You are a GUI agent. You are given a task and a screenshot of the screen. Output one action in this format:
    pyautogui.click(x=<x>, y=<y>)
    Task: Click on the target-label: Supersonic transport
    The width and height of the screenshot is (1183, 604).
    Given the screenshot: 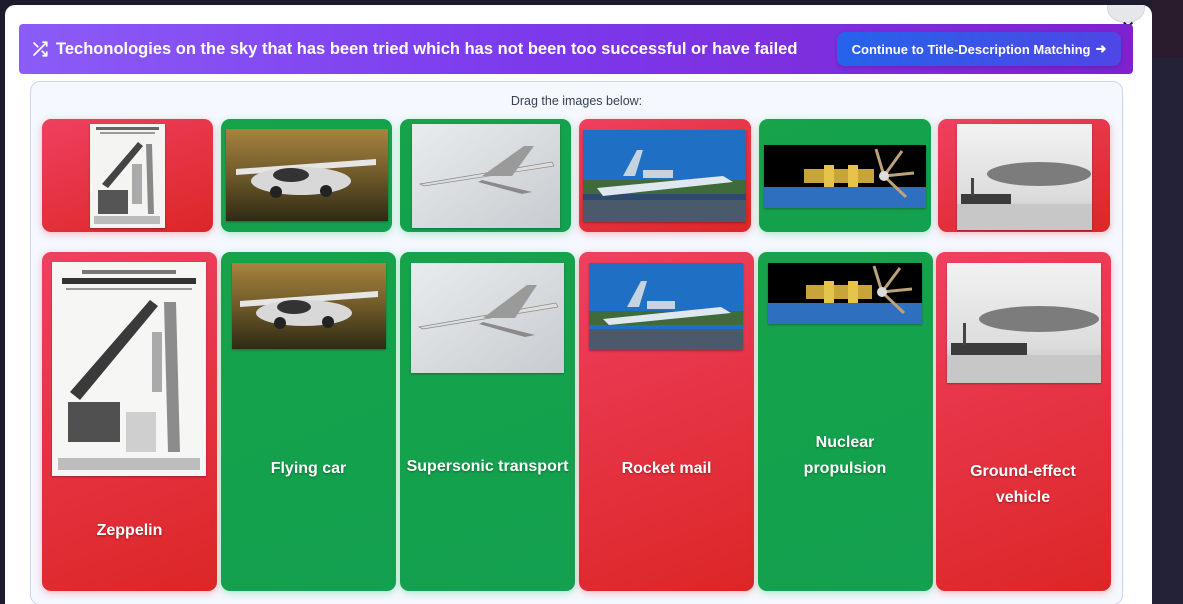 What is the action you would take?
    pyautogui.click(x=487, y=466)
    